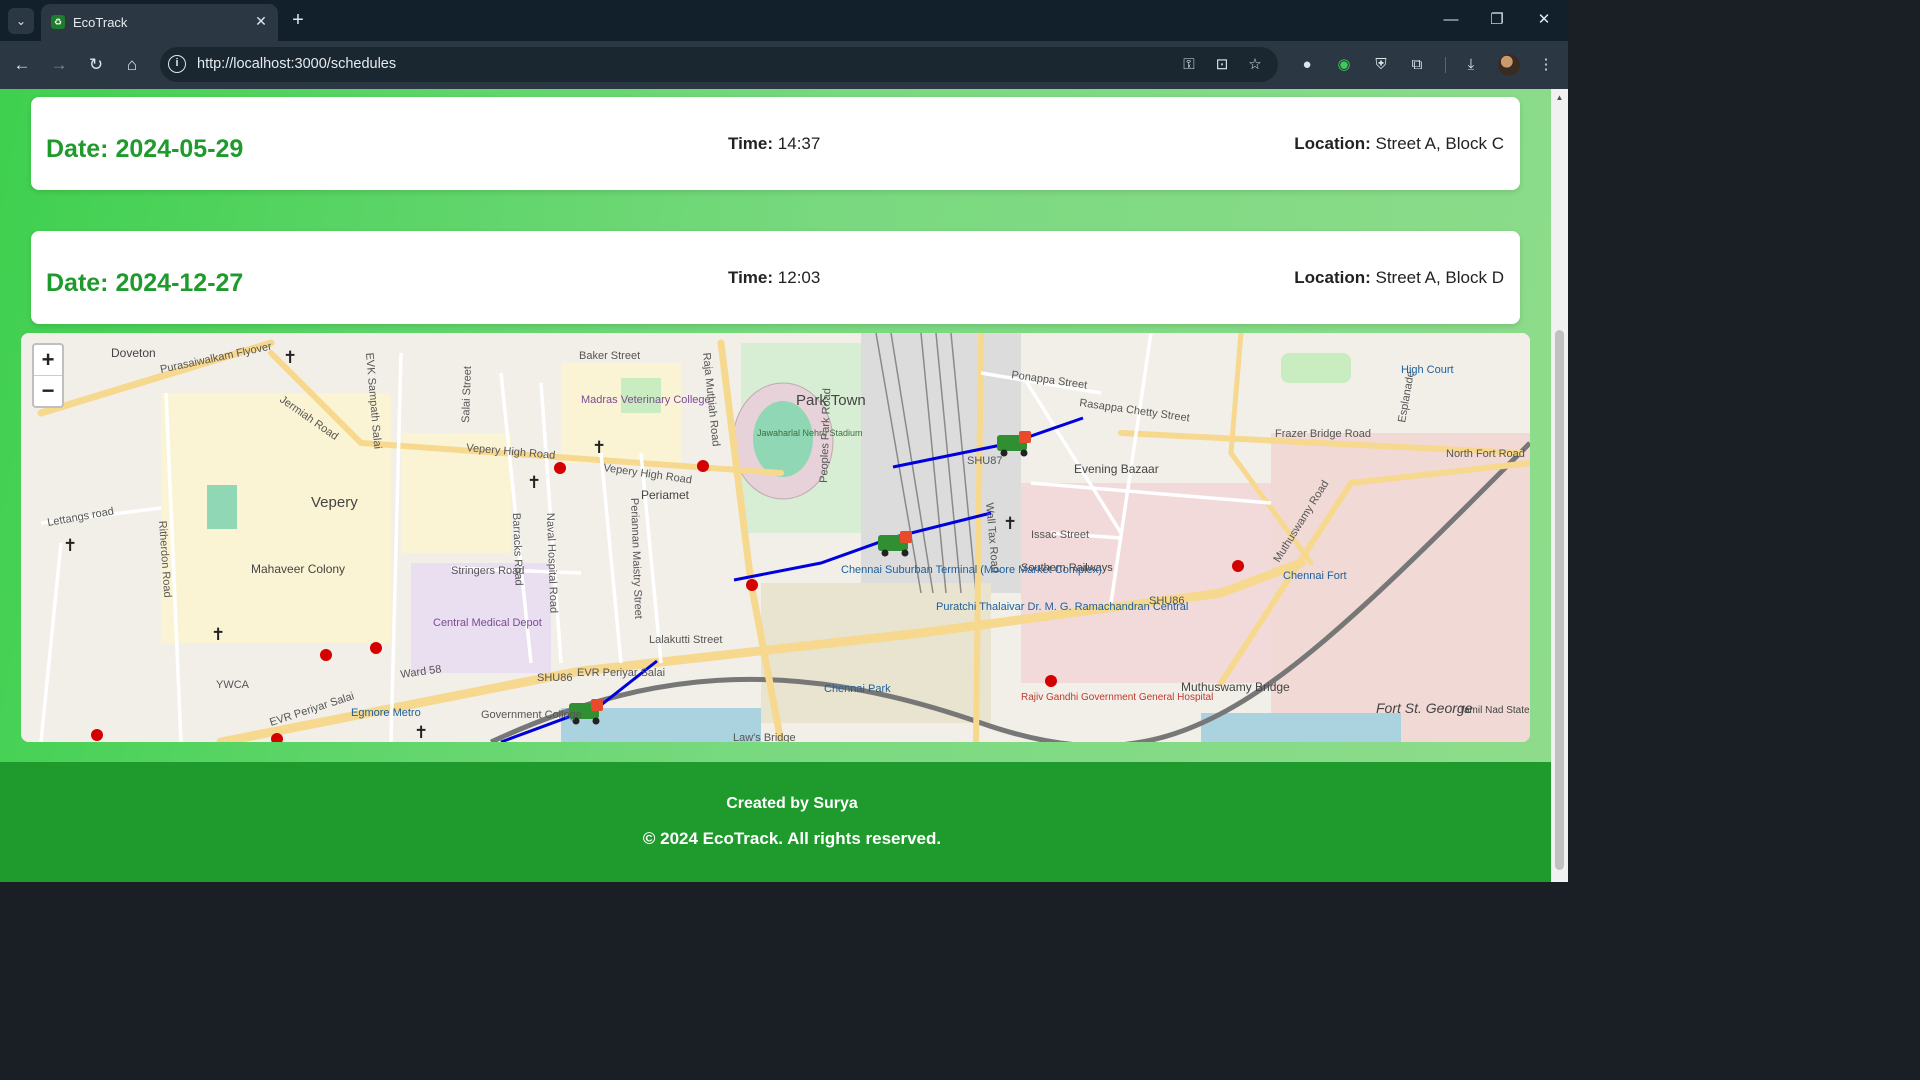 The width and height of the screenshot is (1920, 1080). I want to click on tab-title: EcoTrack, so click(100, 22).